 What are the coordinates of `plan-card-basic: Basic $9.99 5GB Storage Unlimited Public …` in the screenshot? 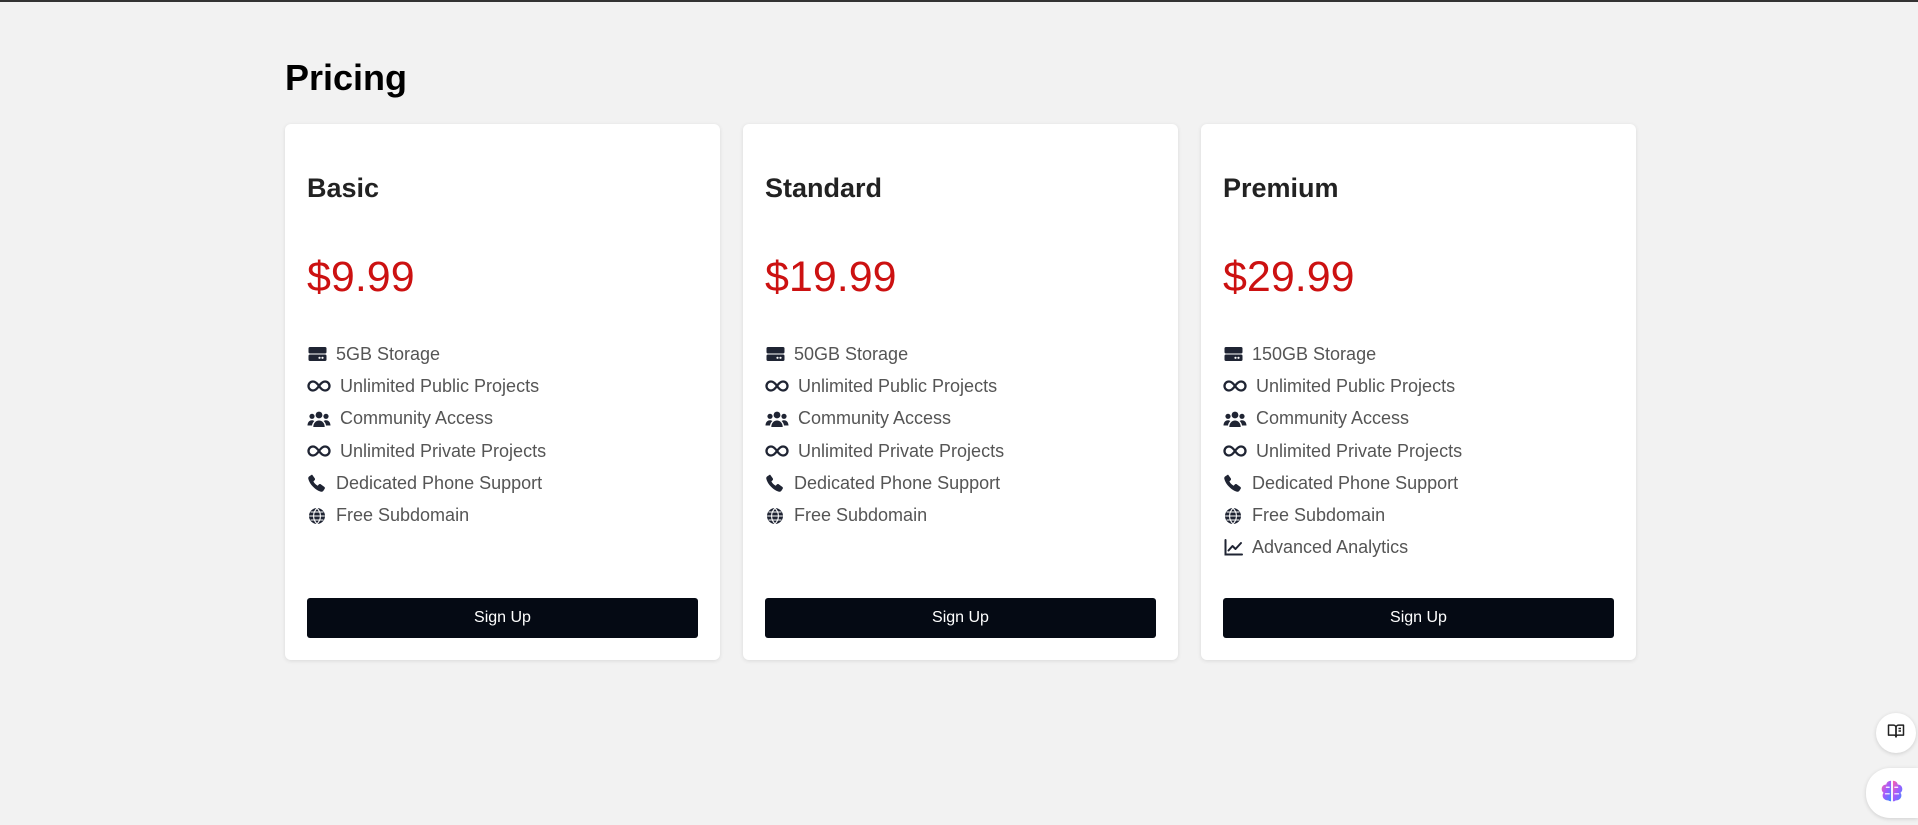 It's located at (502, 392).